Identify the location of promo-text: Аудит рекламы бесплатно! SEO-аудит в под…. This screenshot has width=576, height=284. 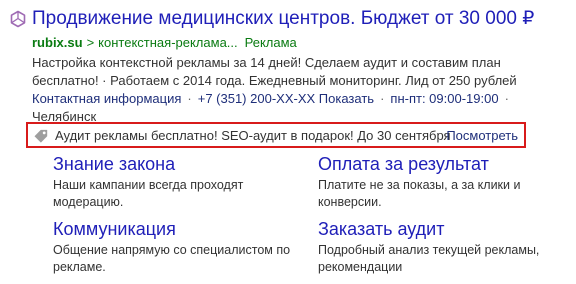
(253, 135).